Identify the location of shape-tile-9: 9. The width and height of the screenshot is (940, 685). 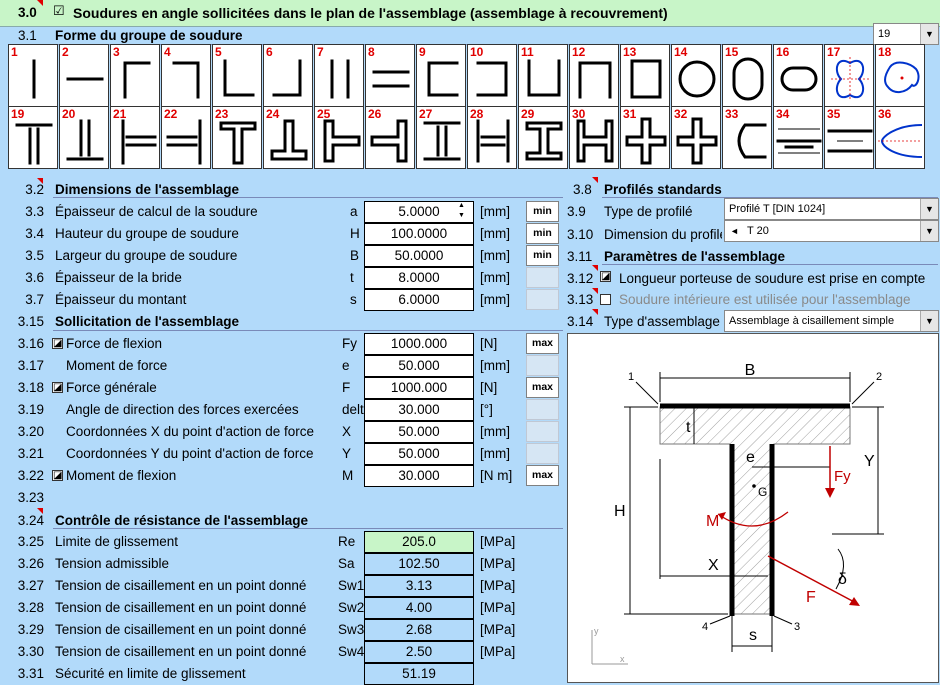
(441, 75).